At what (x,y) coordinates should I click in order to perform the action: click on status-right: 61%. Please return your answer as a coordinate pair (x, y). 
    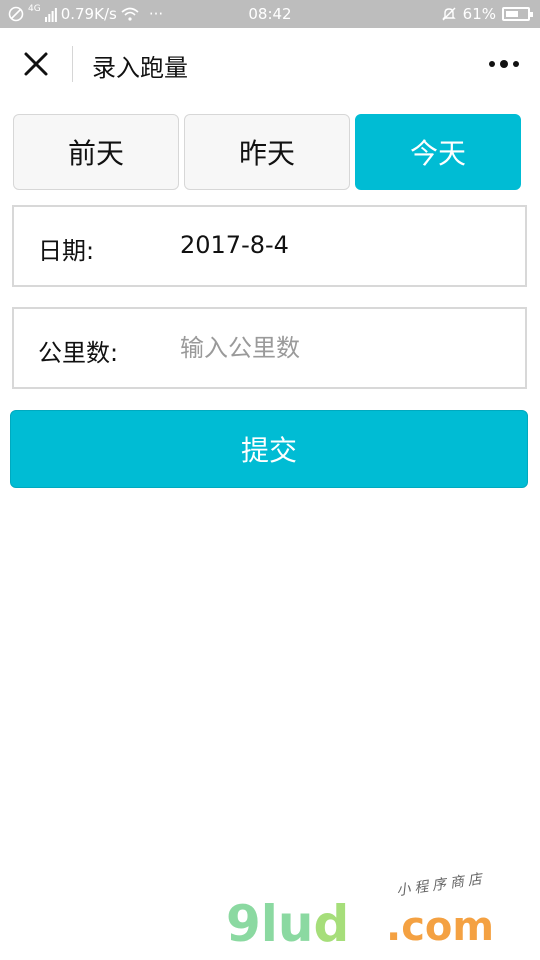
    Looking at the image, I should click on (487, 14).